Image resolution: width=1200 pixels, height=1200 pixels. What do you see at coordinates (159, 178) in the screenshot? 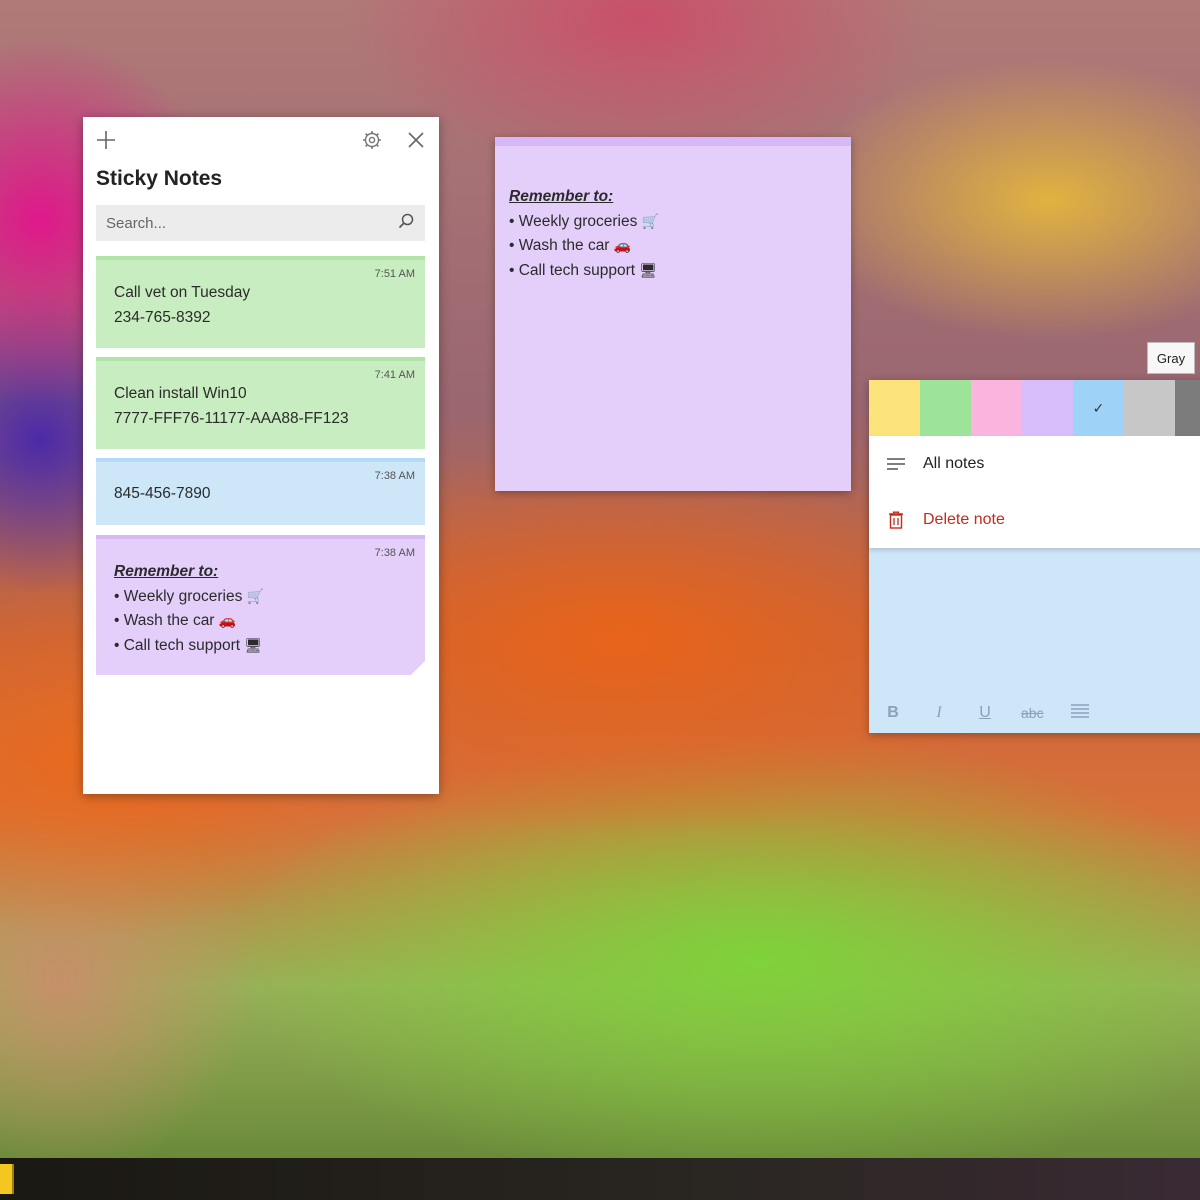
I see `app-title: Sticky Notes` at bounding box center [159, 178].